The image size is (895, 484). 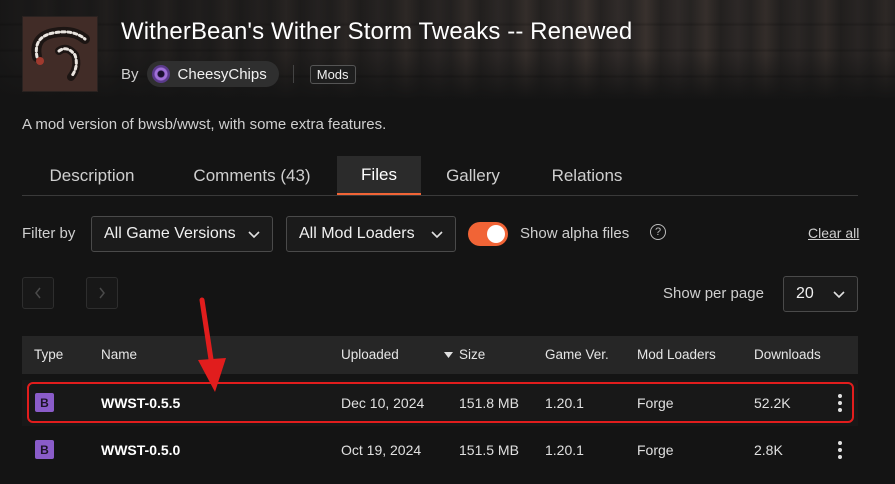 I want to click on show-alpha-label: Show alpha files, so click(x=575, y=233).